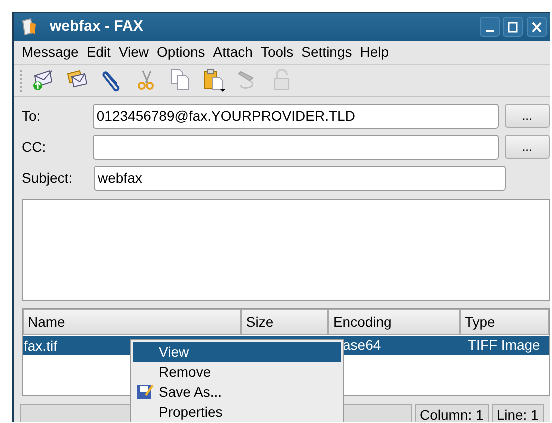  Describe the element at coordinates (32, 116) in the screenshot. I see `field-label: To:` at that location.